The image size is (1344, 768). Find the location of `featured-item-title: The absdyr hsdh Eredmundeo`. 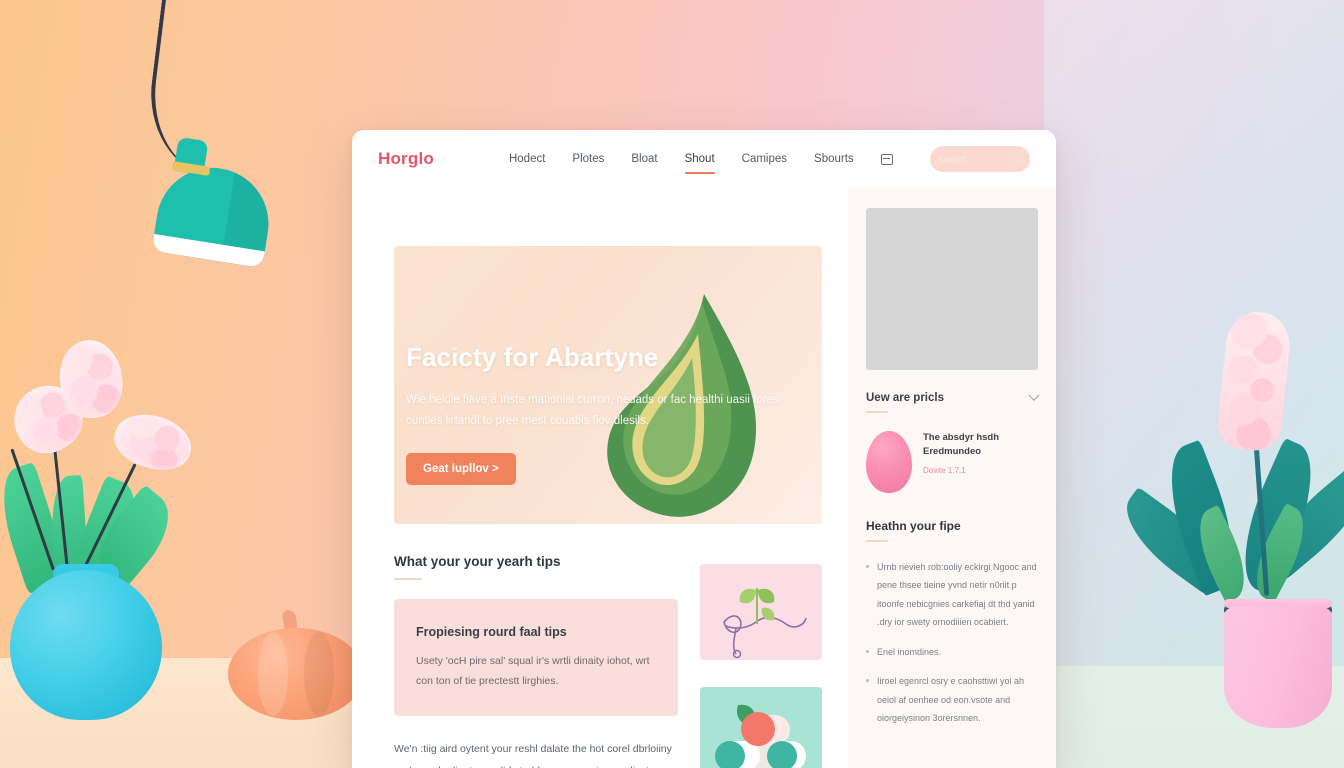

featured-item-title: The absdyr hsdh Eredmundeo is located at coordinates (961, 445).